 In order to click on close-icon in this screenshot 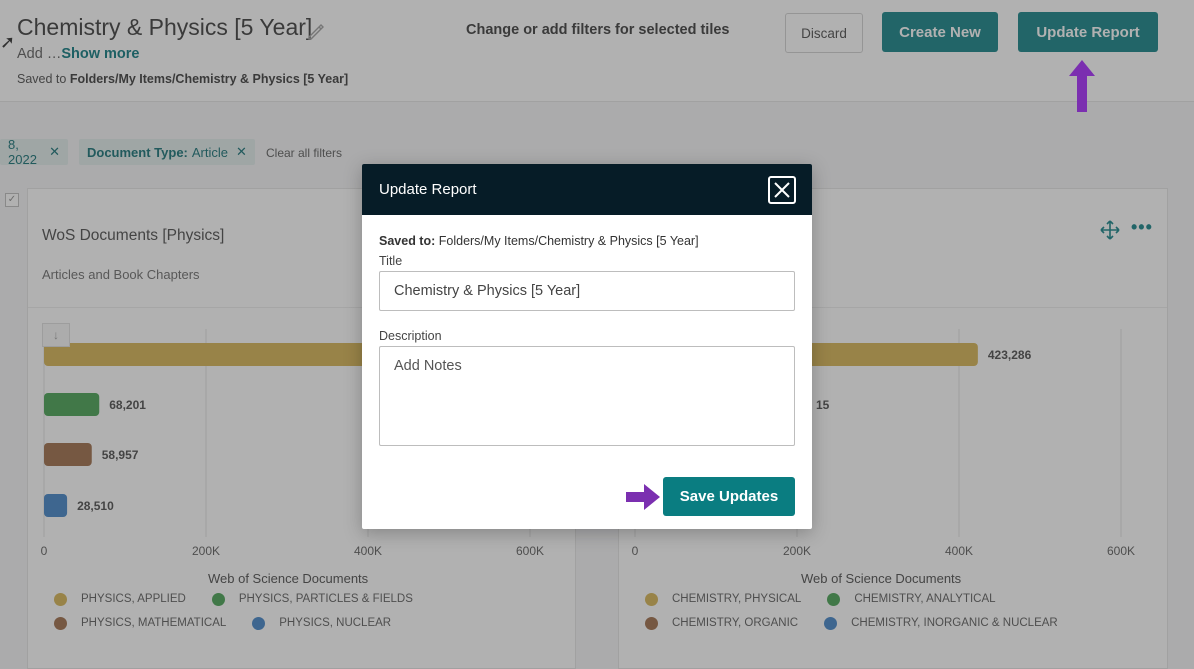, I will do `click(782, 190)`.